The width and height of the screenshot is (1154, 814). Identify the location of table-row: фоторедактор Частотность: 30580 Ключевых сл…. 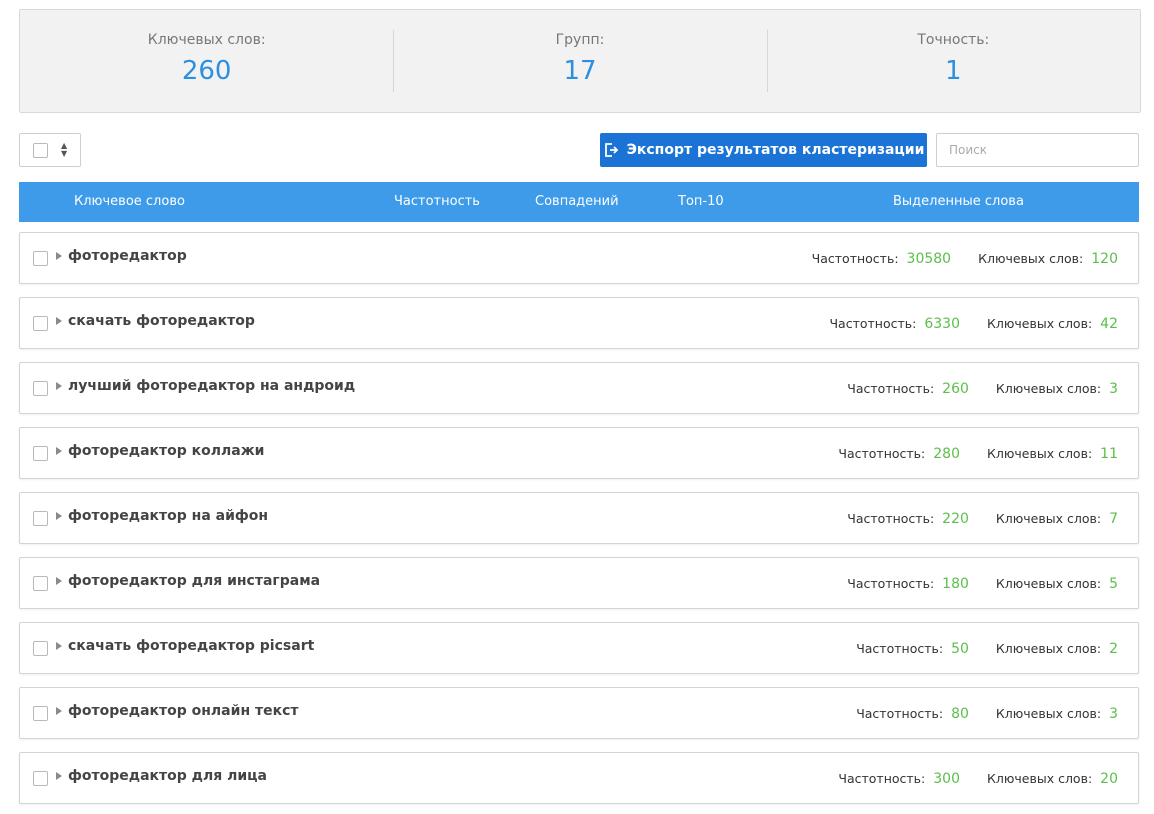
(579, 258).